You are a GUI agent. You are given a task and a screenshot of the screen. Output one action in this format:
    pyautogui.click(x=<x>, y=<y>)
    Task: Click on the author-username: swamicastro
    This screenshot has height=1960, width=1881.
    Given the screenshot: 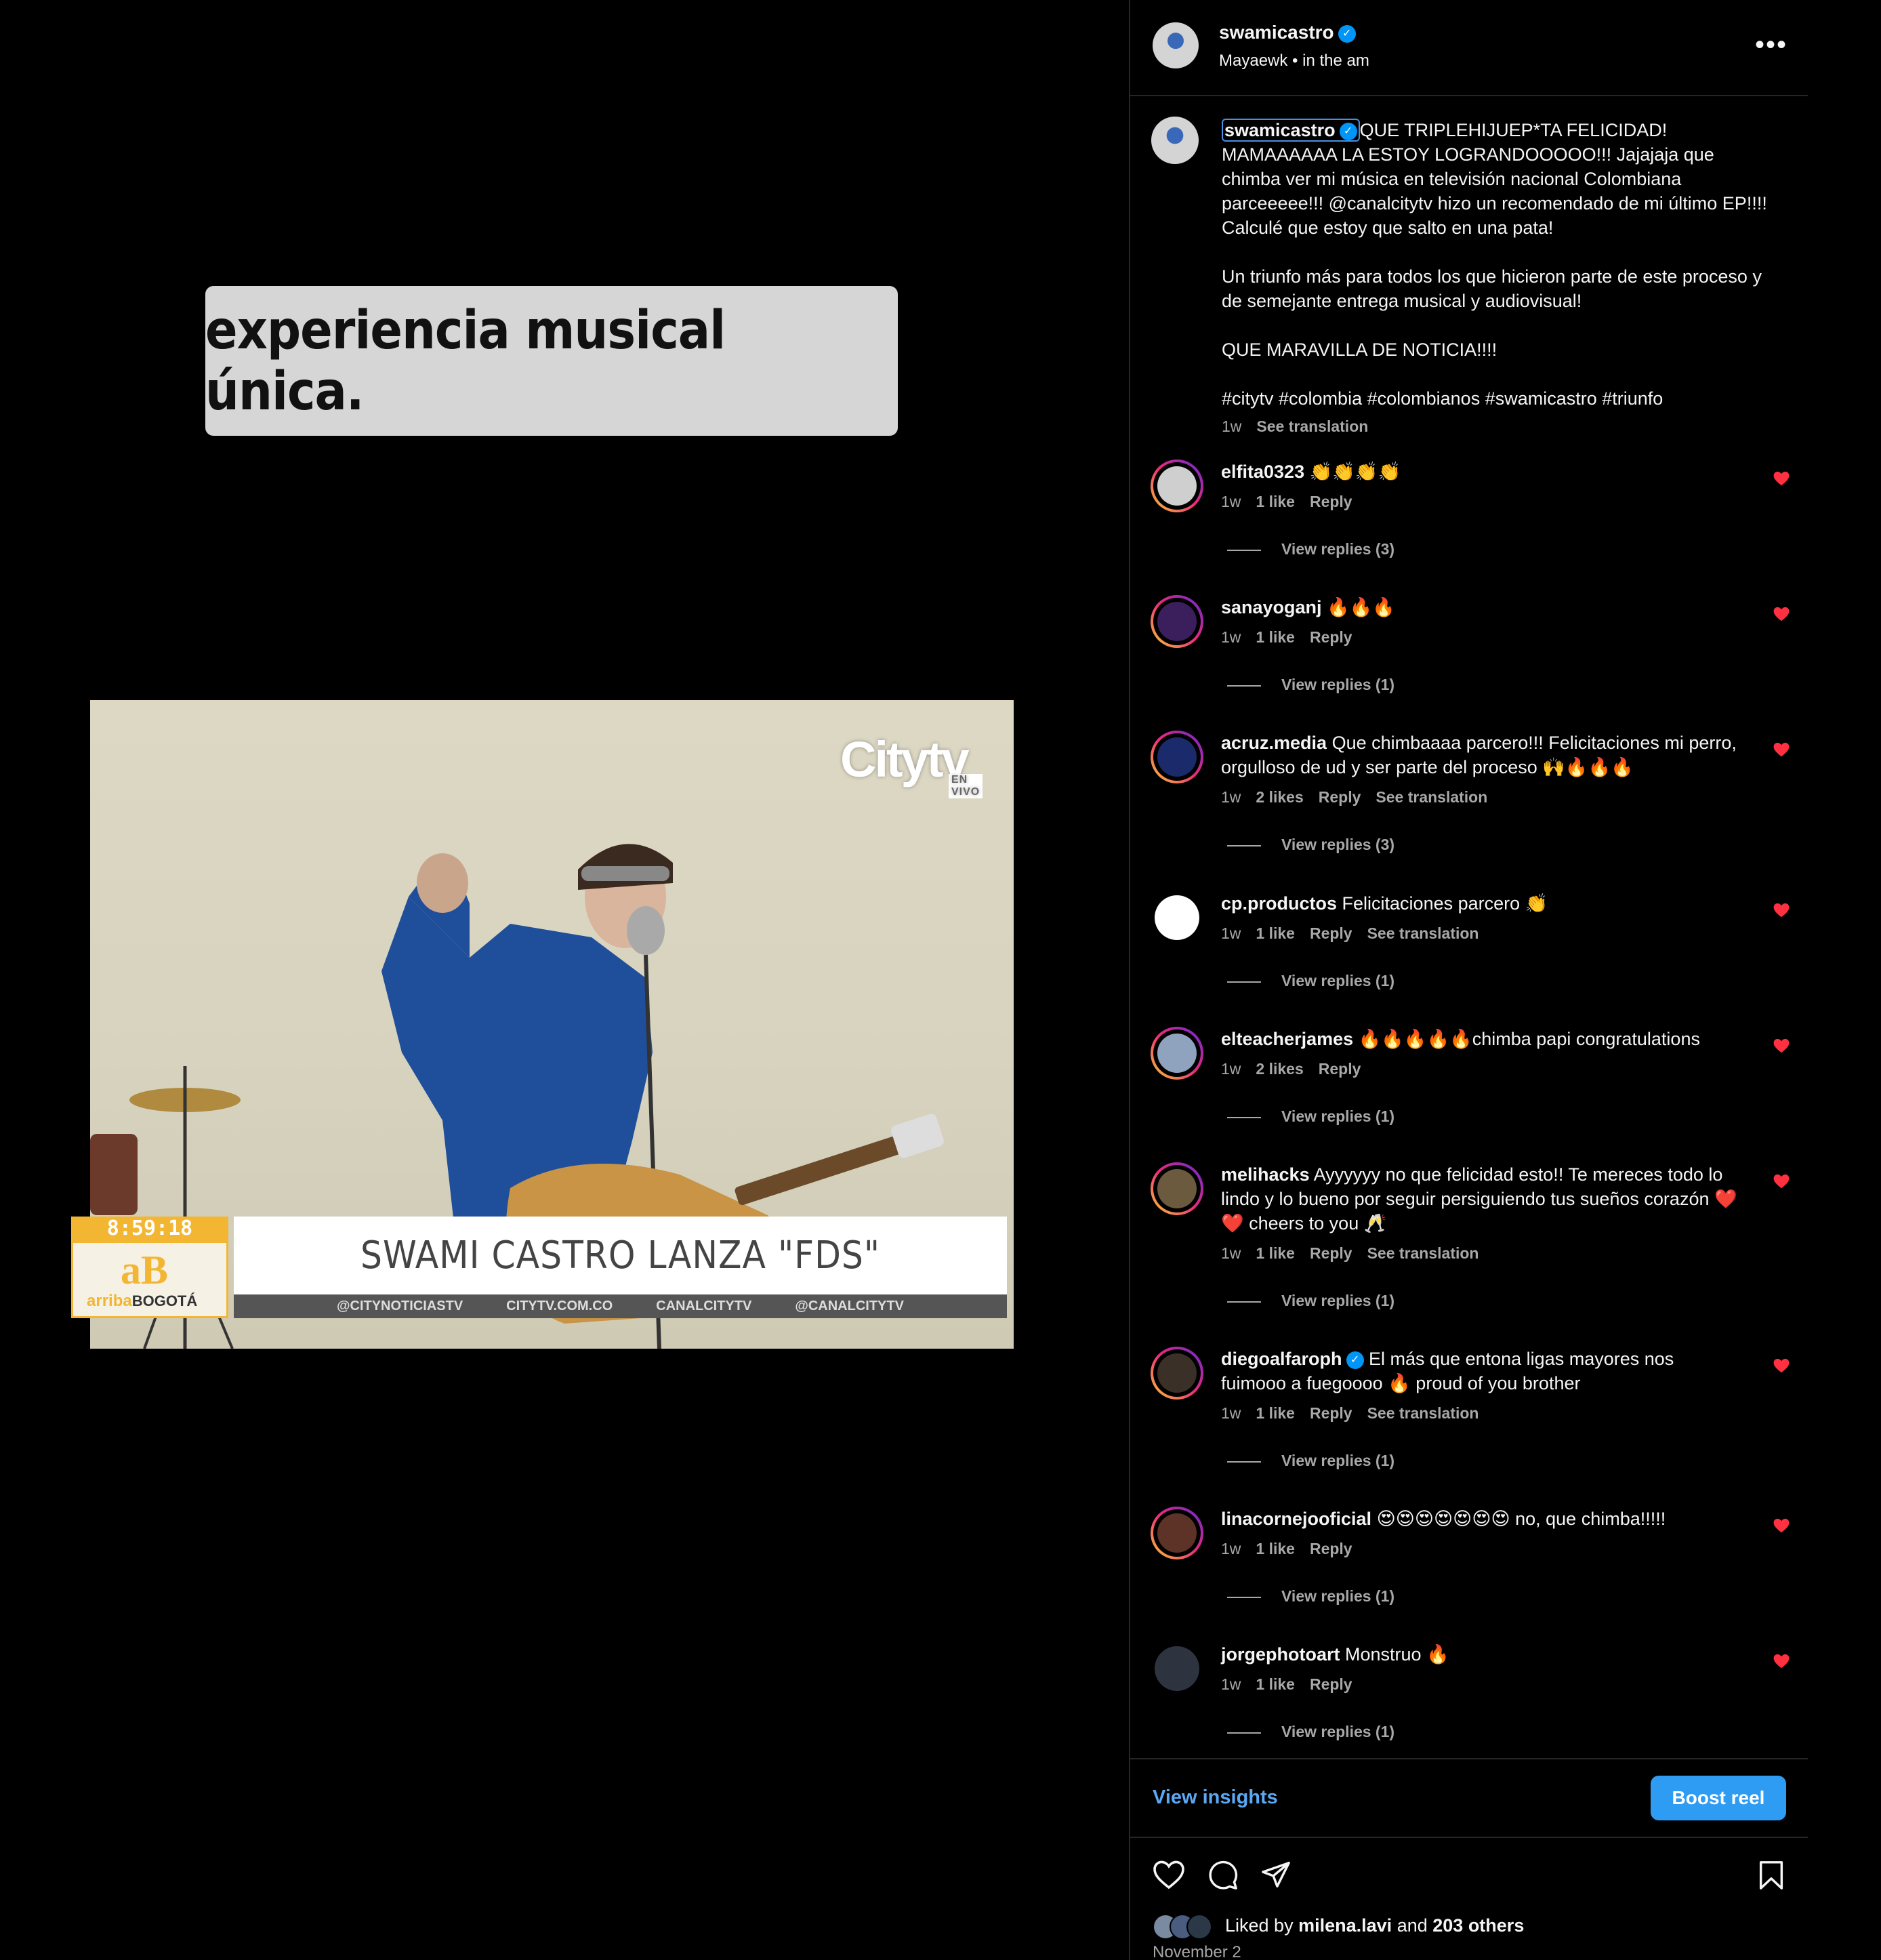 What is the action you would take?
    pyautogui.click(x=1276, y=32)
    